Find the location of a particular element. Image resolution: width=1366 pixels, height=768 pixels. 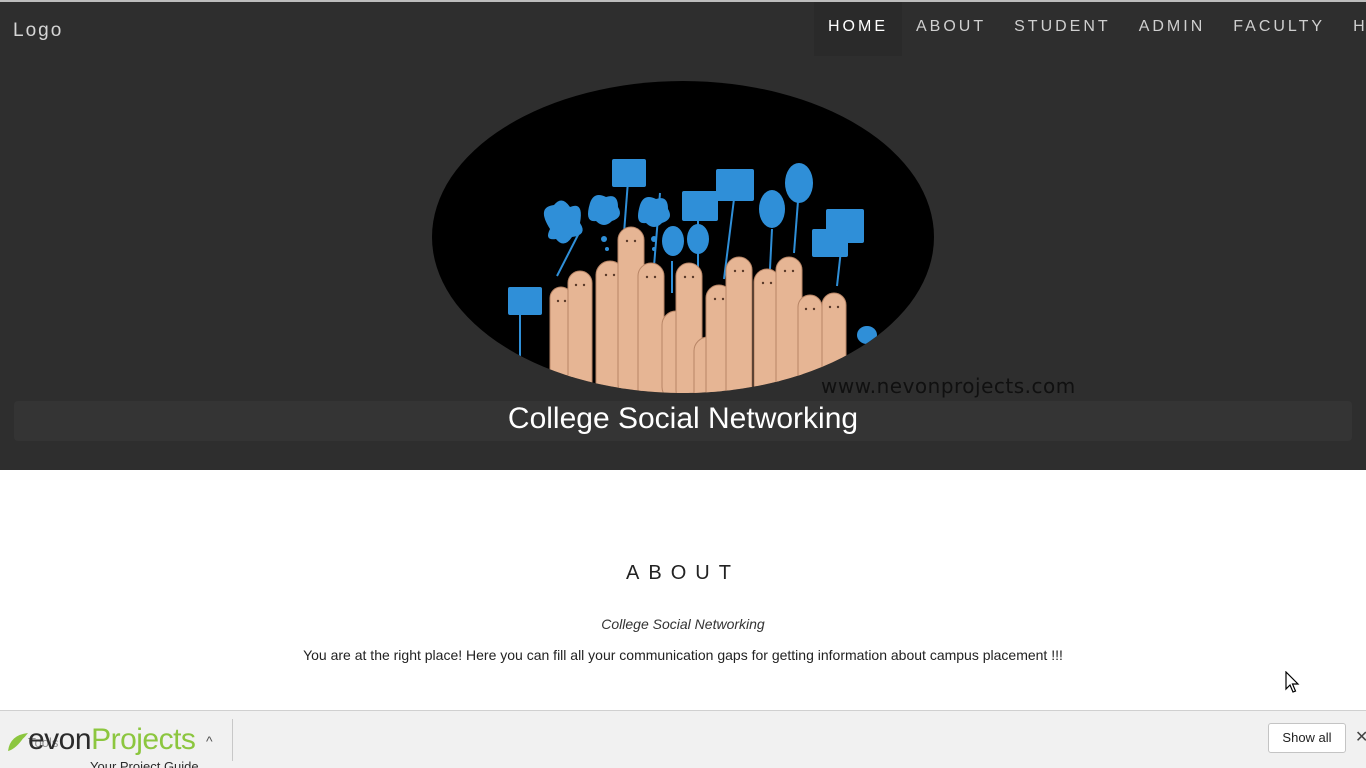

hero-image is located at coordinates (683, 237).